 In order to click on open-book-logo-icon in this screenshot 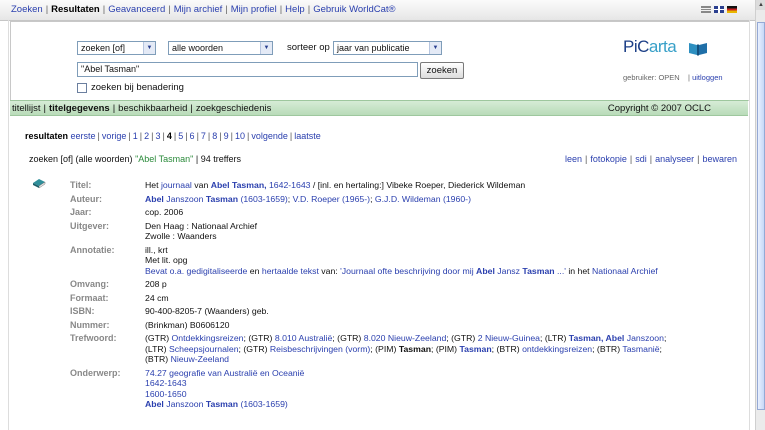, I will do `click(698, 49)`.